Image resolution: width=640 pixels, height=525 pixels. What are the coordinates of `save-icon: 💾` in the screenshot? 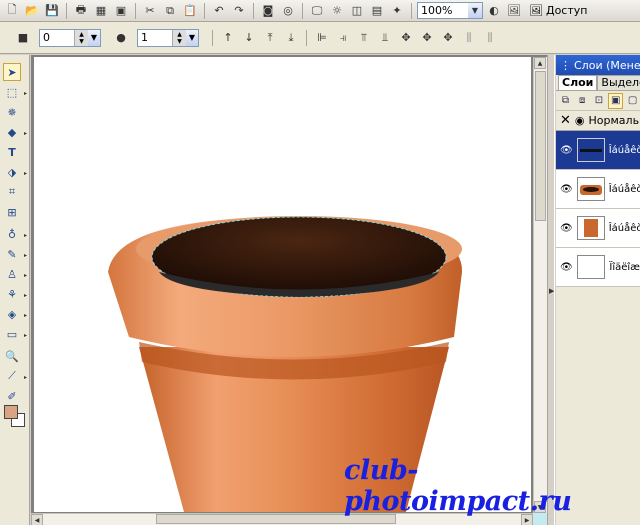 It's located at (52, 11).